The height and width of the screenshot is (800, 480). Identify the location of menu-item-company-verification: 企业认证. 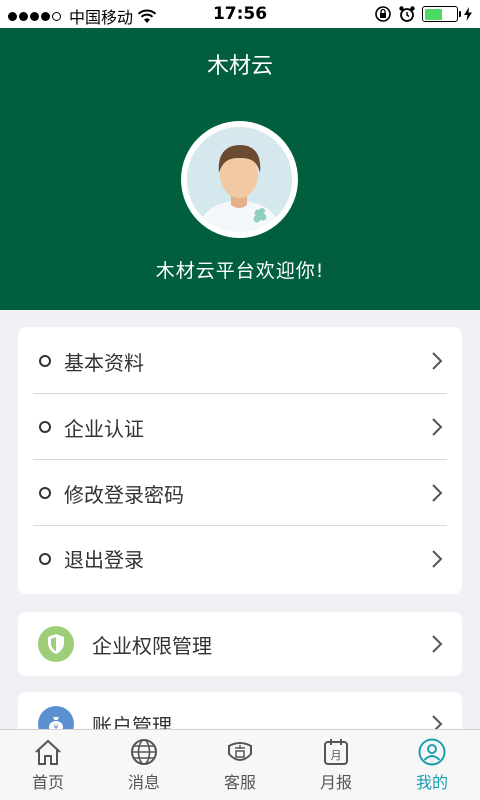
(240, 427).